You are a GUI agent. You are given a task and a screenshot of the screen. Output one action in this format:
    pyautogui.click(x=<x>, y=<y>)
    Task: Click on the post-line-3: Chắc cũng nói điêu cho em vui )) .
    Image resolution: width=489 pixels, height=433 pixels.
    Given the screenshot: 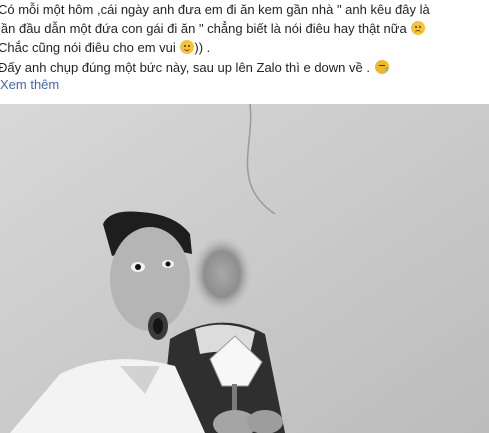 What is the action you would take?
    pyautogui.click(x=105, y=47)
    